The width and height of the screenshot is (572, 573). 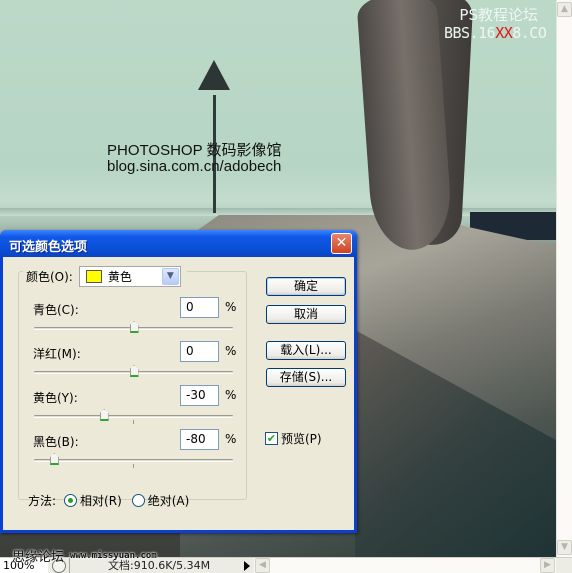 What do you see at coordinates (113, 556) in the screenshot?
I see `url-watermark: www.missyuan.com` at bounding box center [113, 556].